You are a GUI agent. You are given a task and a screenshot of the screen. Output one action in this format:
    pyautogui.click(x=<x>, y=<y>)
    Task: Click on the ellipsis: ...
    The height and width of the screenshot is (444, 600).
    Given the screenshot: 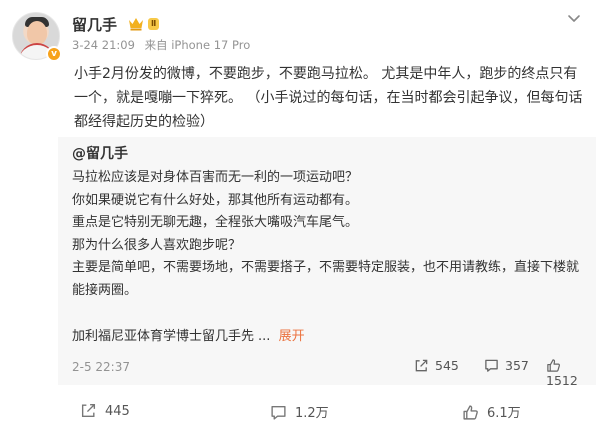 What is the action you would take?
    pyautogui.click(x=264, y=336)
    